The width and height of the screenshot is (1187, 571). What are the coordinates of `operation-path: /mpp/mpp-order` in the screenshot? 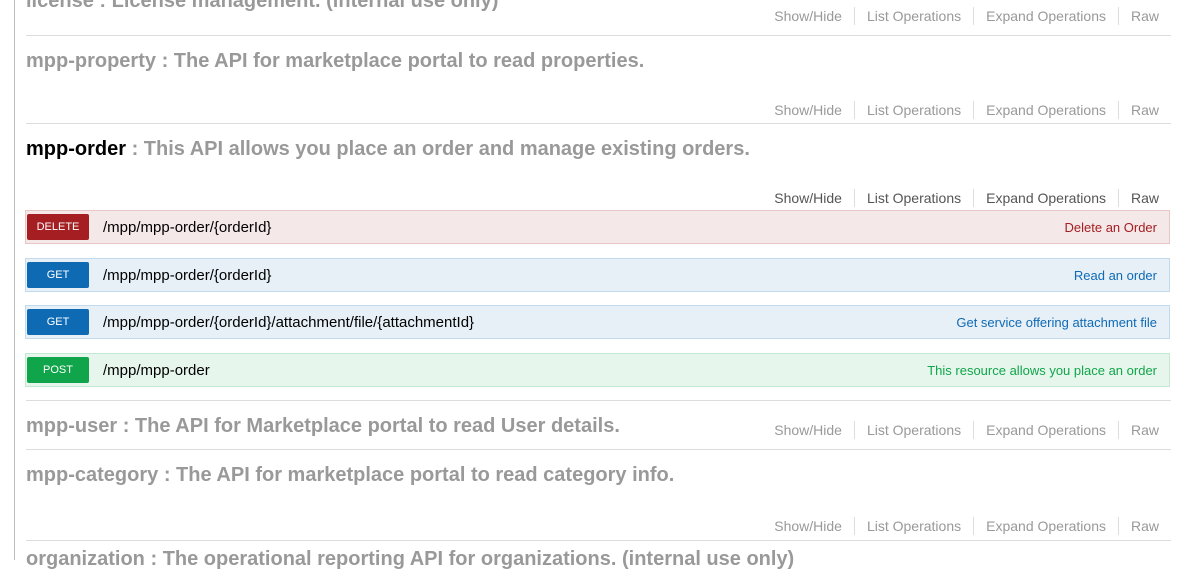 It's located at (156, 370).